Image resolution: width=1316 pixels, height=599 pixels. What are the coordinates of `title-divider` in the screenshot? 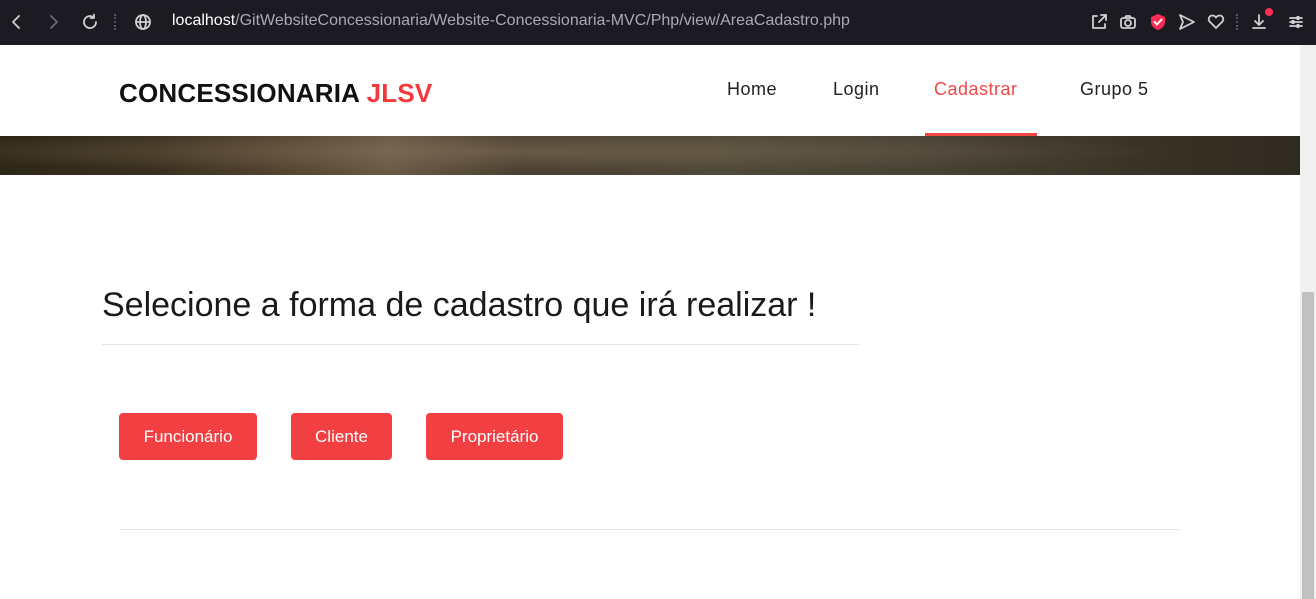 It's located at (480, 344).